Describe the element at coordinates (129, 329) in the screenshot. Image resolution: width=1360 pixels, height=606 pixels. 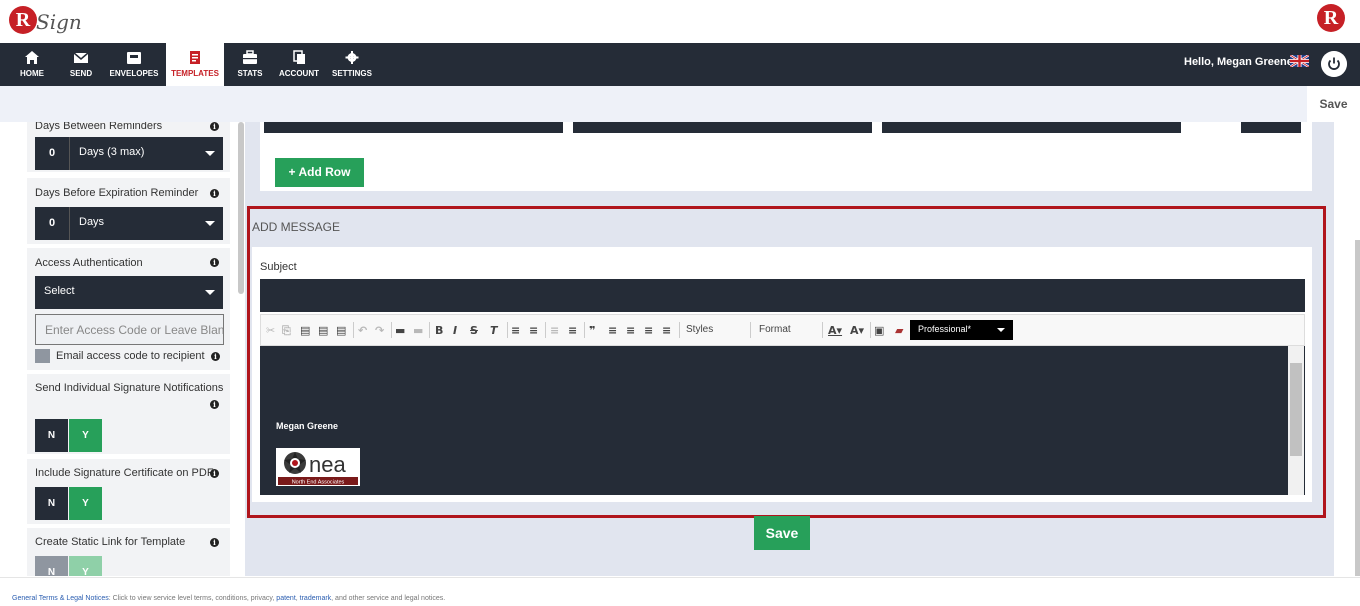
I see `access-code-input: Enter Access Code or Leave Blank` at that location.